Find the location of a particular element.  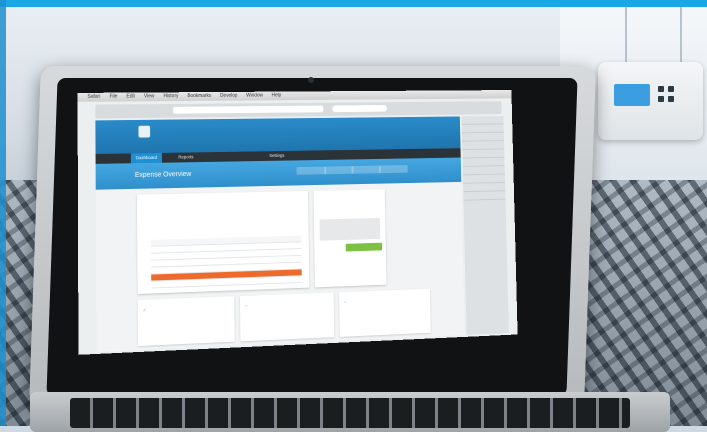

logo-icon is located at coordinates (144, 131).